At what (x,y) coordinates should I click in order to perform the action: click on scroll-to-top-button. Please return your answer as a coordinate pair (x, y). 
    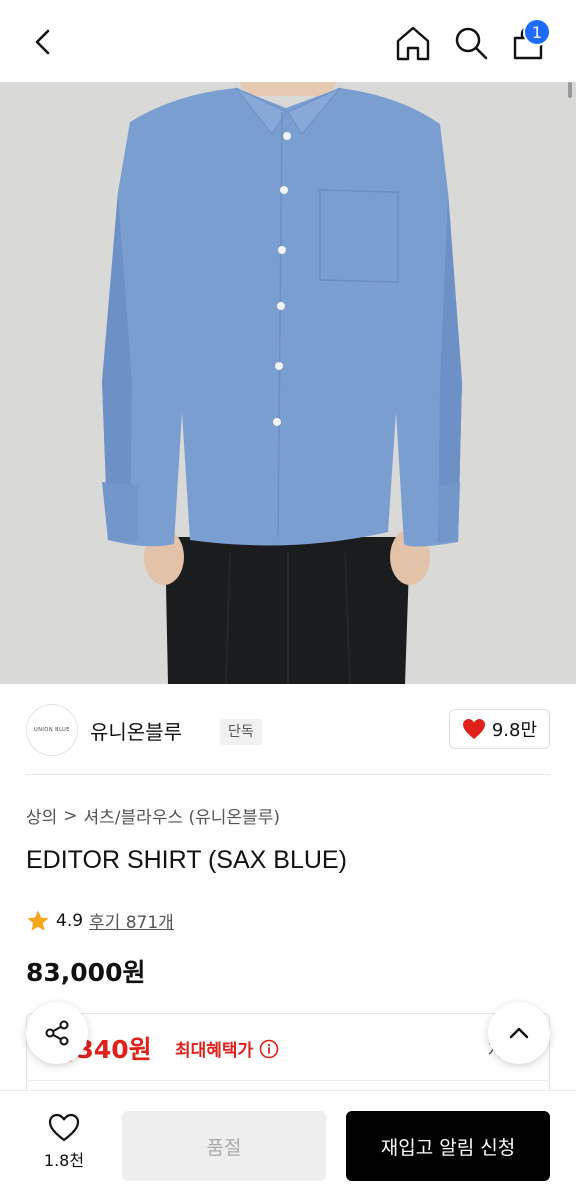
    Looking at the image, I should click on (519, 1033).